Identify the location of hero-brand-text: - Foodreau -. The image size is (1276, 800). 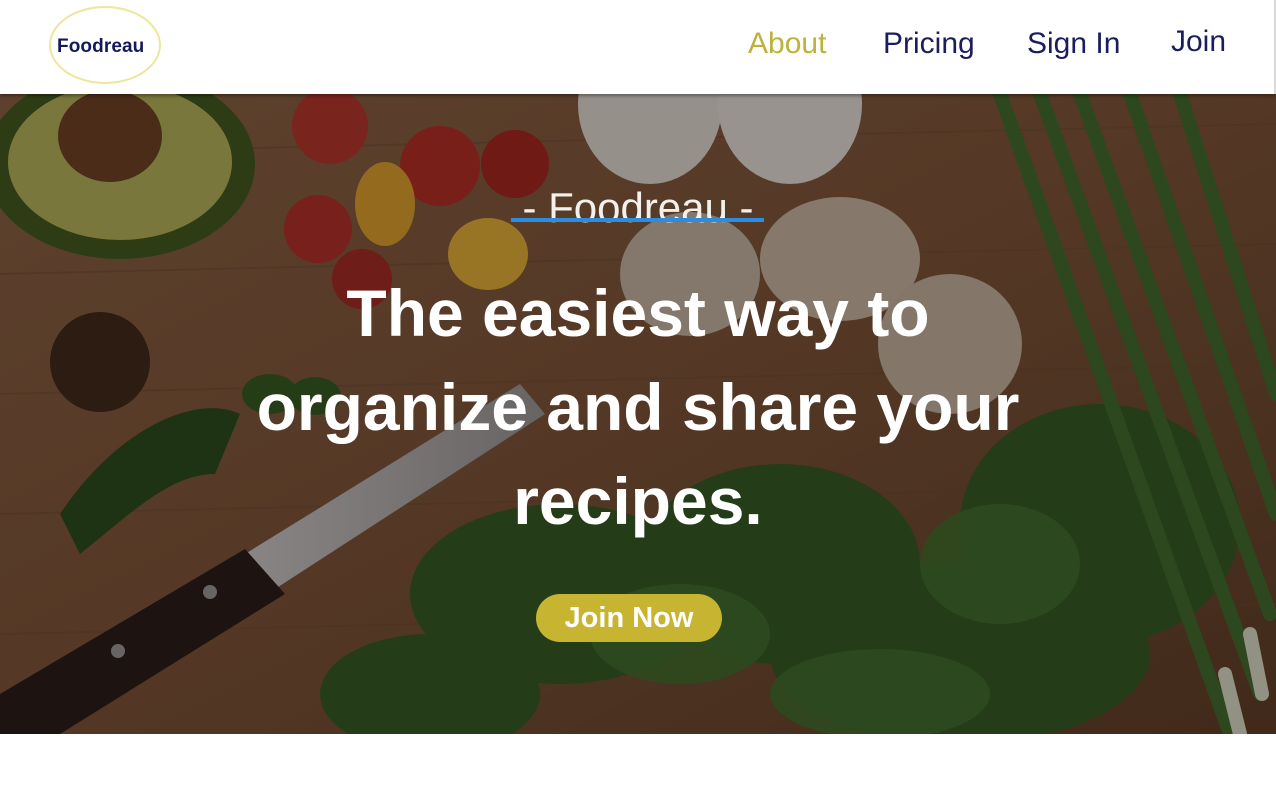
(638, 207).